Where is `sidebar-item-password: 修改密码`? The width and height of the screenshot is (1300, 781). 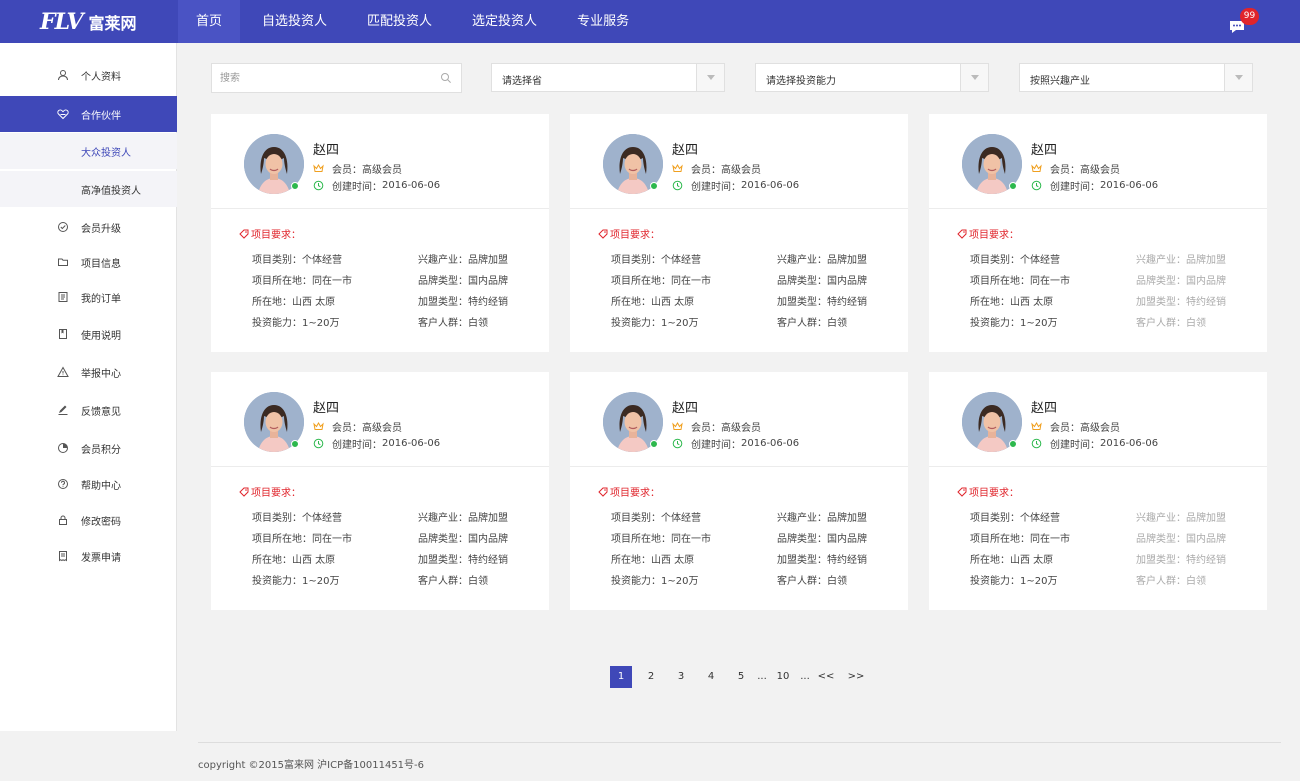
sidebar-item-password: 修改密码 is located at coordinates (88, 520).